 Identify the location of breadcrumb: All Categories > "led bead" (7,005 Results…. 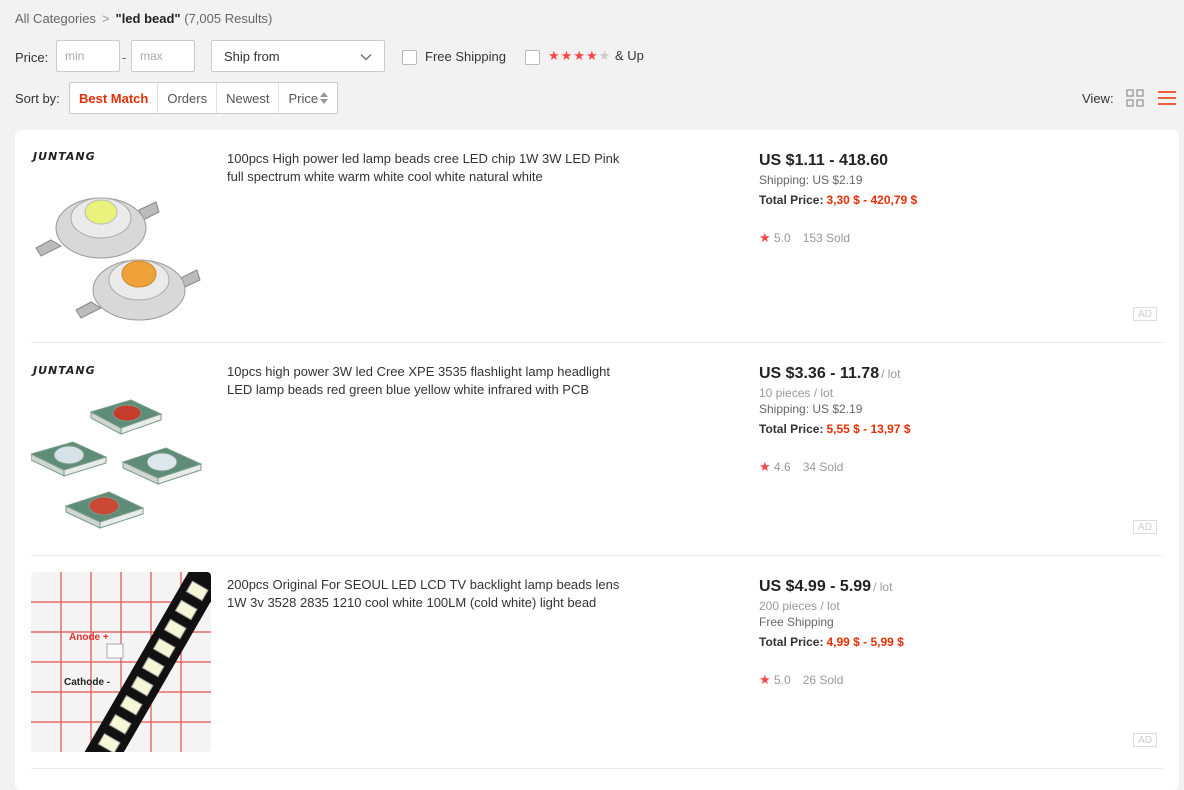
(143, 18).